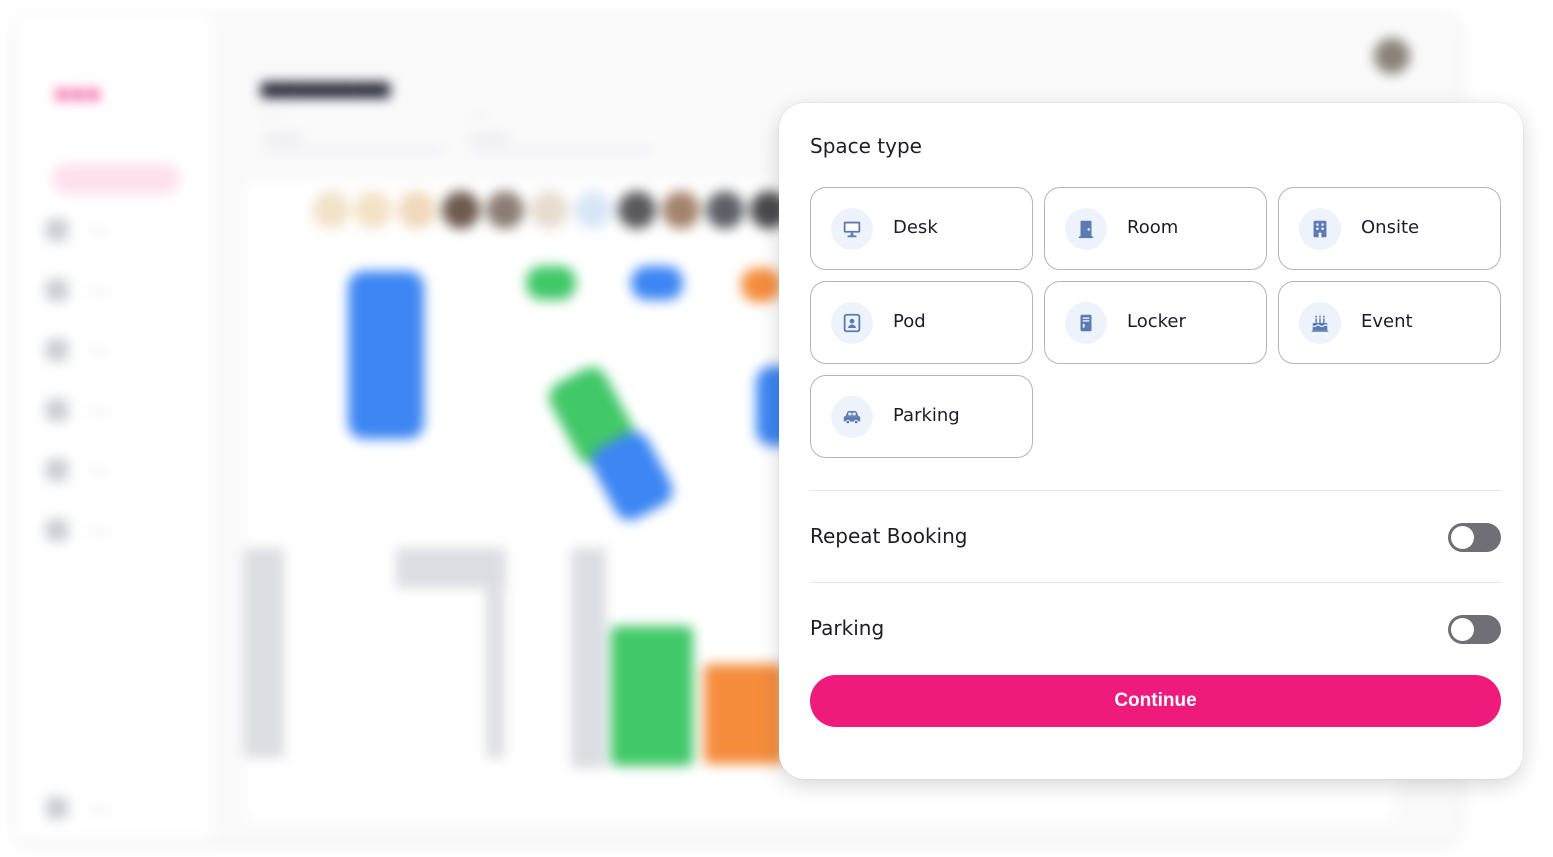 This screenshot has width=1553, height=857. What do you see at coordinates (852, 417) in the screenshot?
I see `car-icon` at bounding box center [852, 417].